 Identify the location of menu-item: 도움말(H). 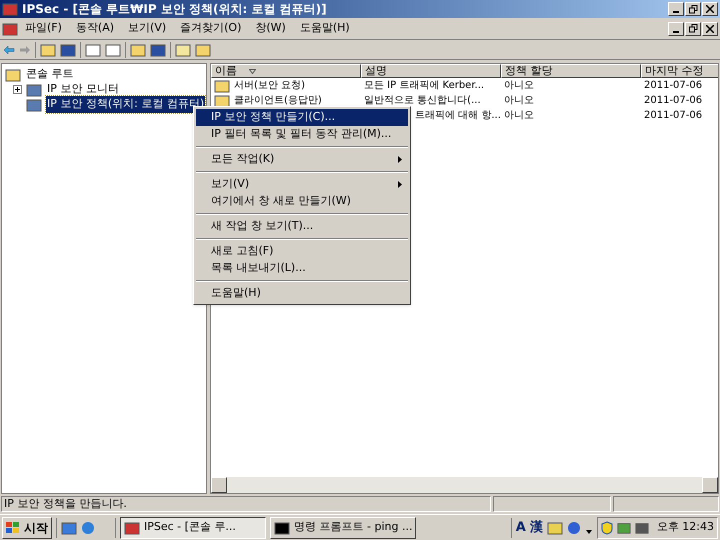
(324, 28).